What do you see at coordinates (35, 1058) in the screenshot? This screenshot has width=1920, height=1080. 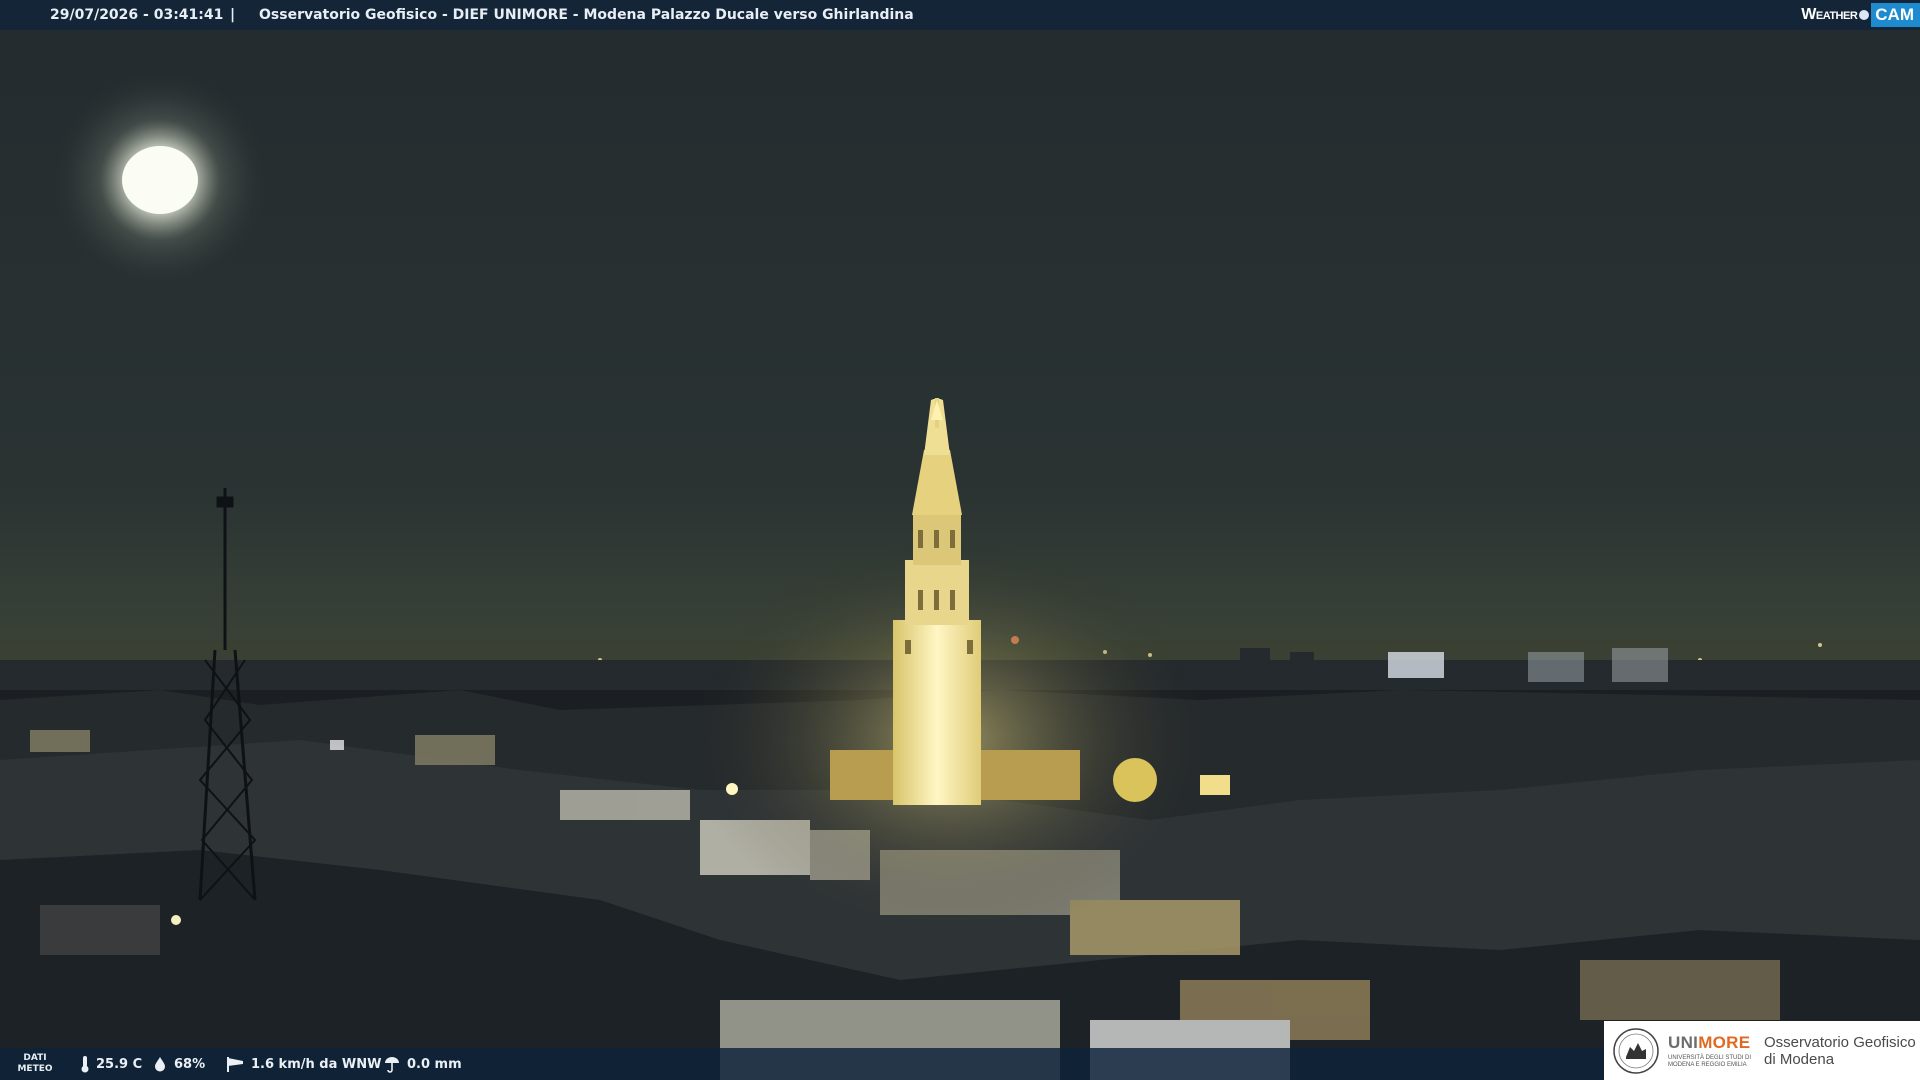 I see `dati-label: DATI` at bounding box center [35, 1058].